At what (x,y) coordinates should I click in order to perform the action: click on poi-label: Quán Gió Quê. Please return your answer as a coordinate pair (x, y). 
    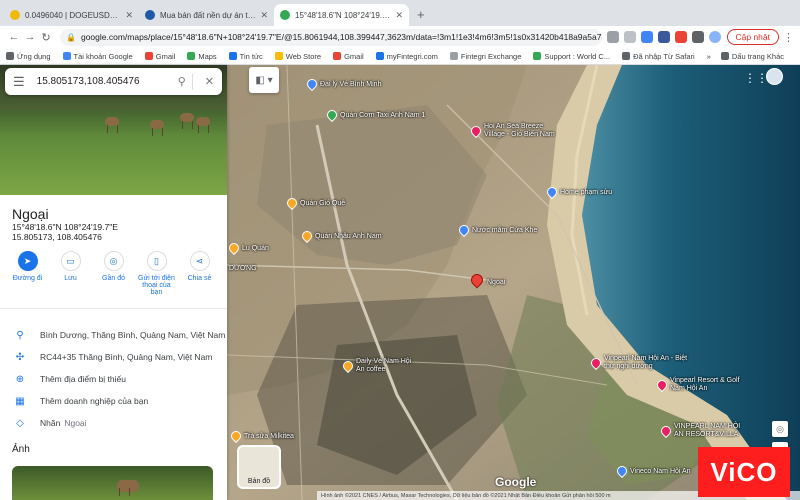
    Looking at the image, I should click on (323, 203).